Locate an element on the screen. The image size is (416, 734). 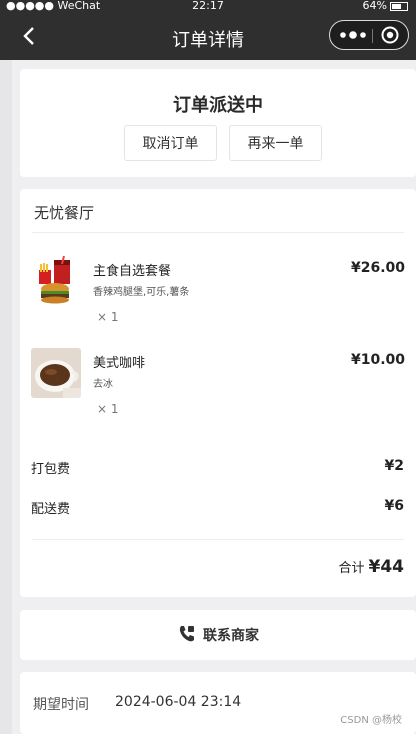
item-desc: 香辣鸡腿堡,可乐,薯条 is located at coordinates (141, 292).